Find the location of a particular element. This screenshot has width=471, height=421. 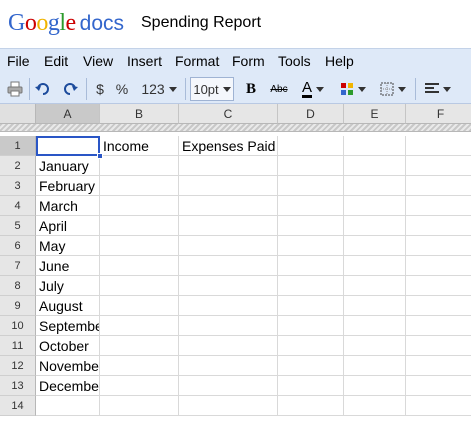

cell-d9 is located at coordinates (311, 306).